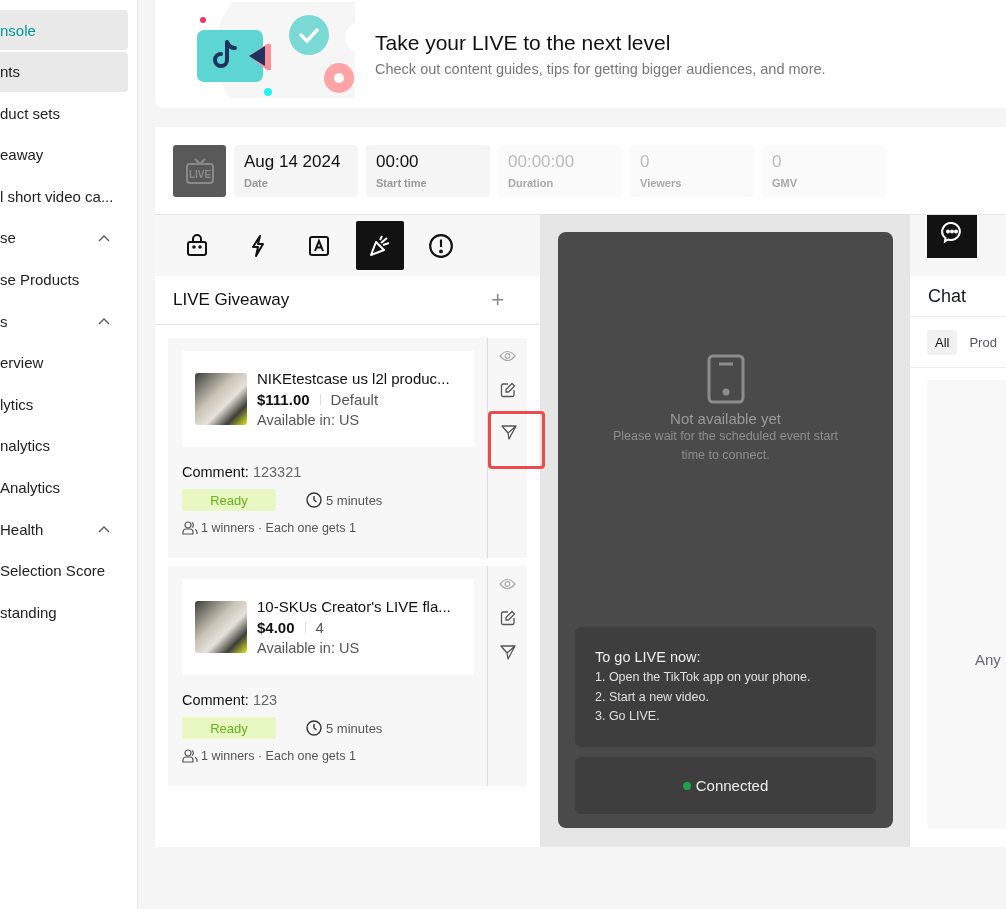 The height and width of the screenshot is (909, 1006). I want to click on sidebar-item: Analytics, so click(64, 487).